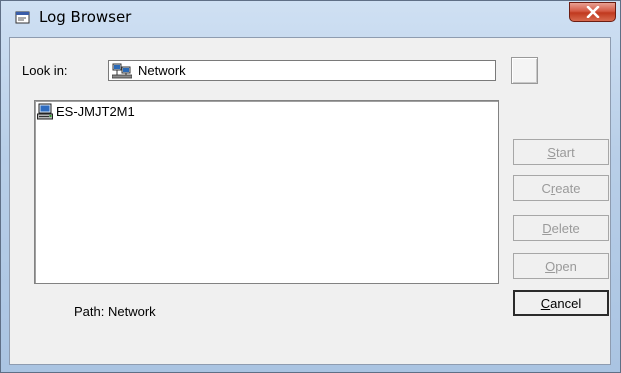 This screenshot has width=621, height=373. I want to click on computer-icon, so click(45, 111).